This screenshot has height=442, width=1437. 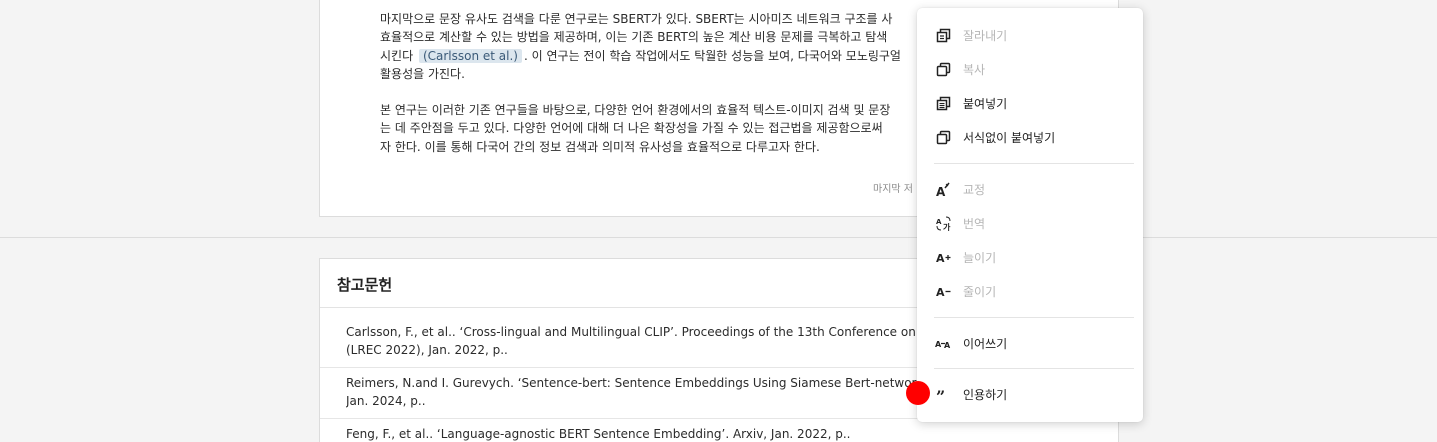 I want to click on expand-text-icon: A, so click(x=943, y=257).